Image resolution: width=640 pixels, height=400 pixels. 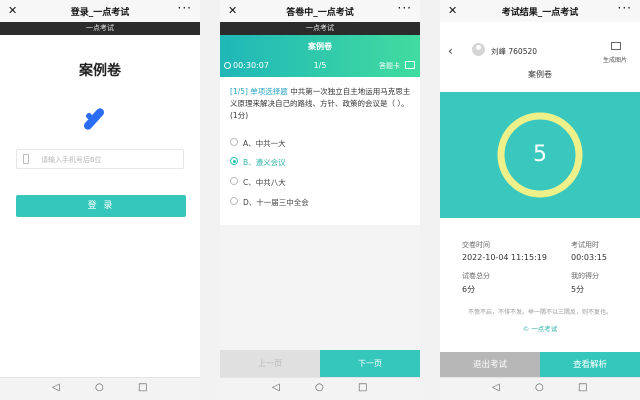 I want to click on titlebar: ✕ 答卷中_一点考试 ···, so click(x=320, y=11).